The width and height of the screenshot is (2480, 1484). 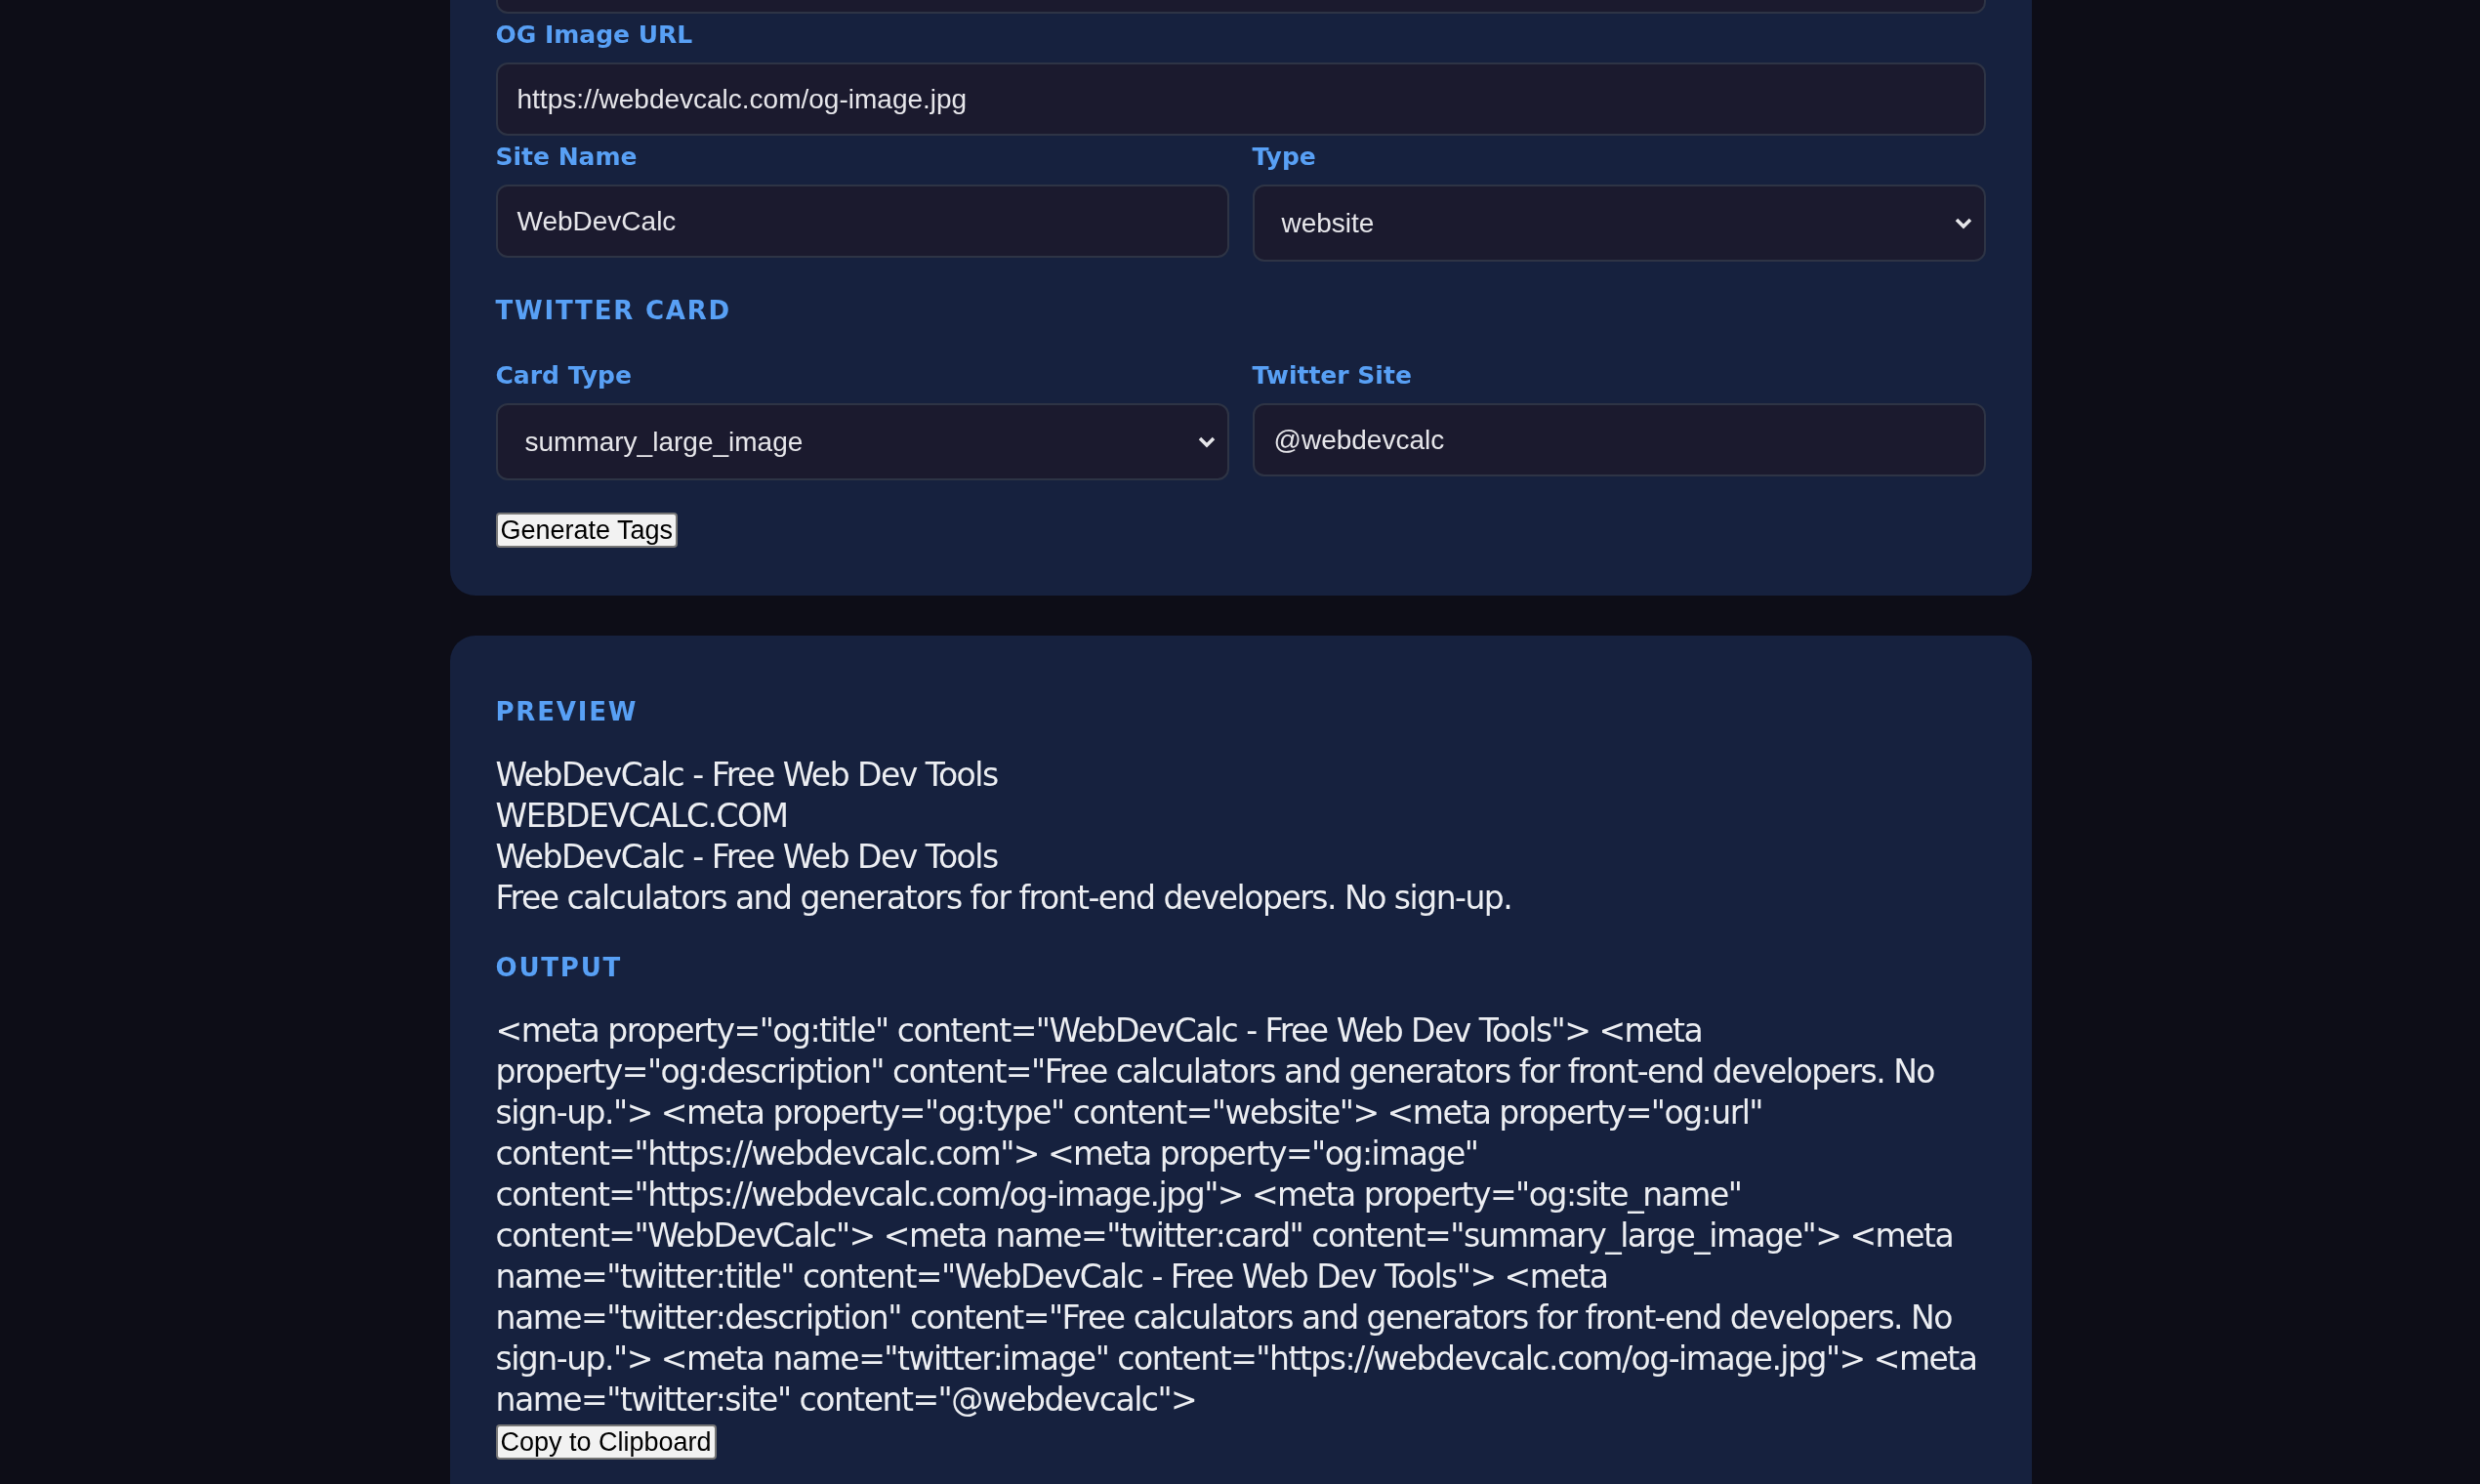 What do you see at coordinates (862, 442) in the screenshot?
I see `select-field: summary_large_image` at bounding box center [862, 442].